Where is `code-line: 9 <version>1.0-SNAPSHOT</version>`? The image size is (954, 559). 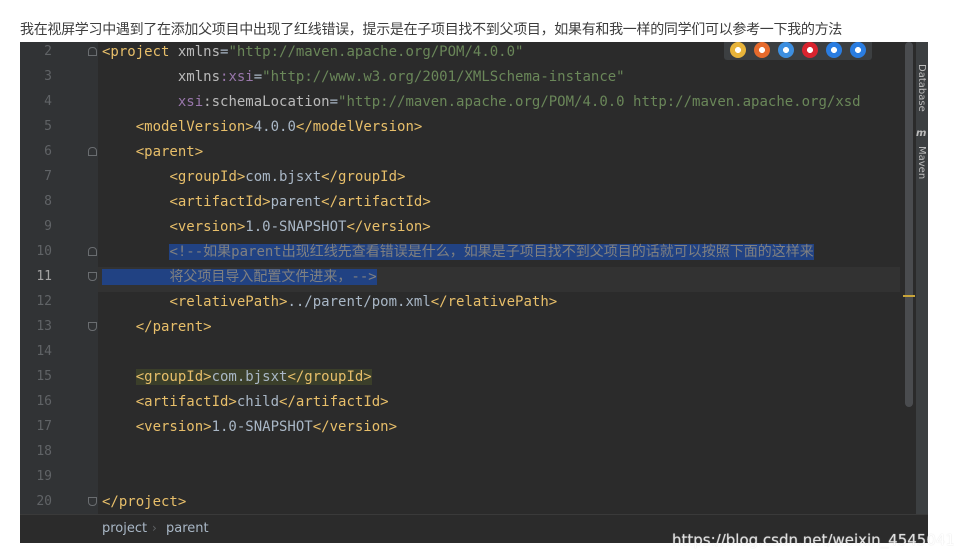 code-line: 9 <version>1.0-SNAPSHOT</version> is located at coordinates (460, 229).